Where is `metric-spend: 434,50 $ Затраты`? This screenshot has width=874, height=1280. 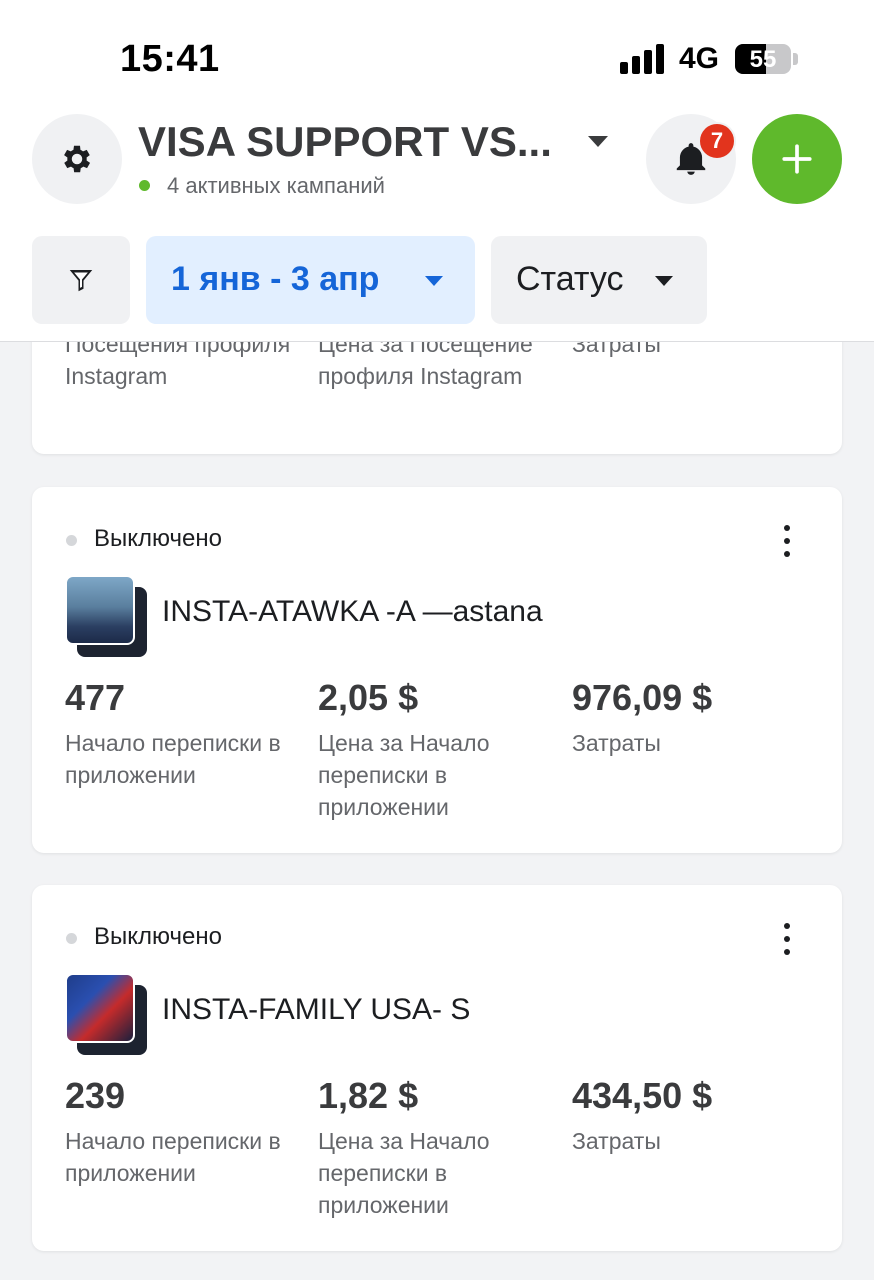
metric-spend: 434,50 $ Затраты is located at coordinates (692, 1116).